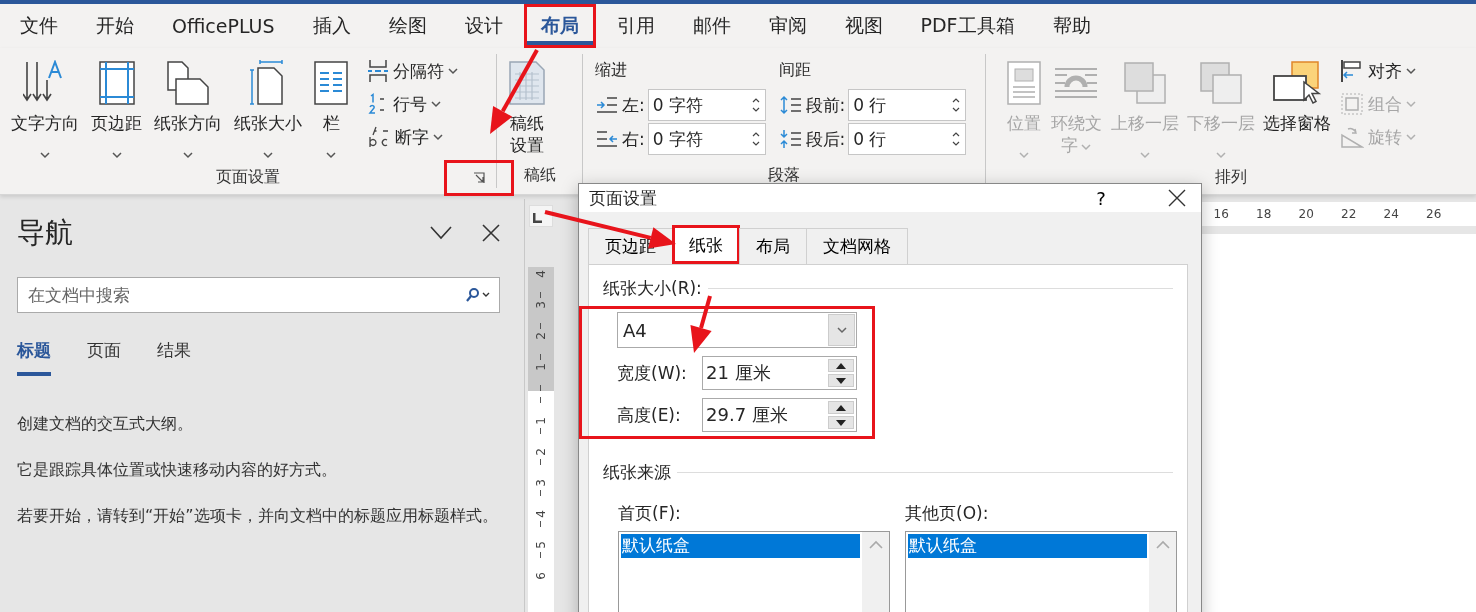 Image resolution: width=1476 pixels, height=612 pixels. What do you see at coordinates (441, 233) in the screenshot?
I see `chevron-down-icon` at bounding box center [441, 233].